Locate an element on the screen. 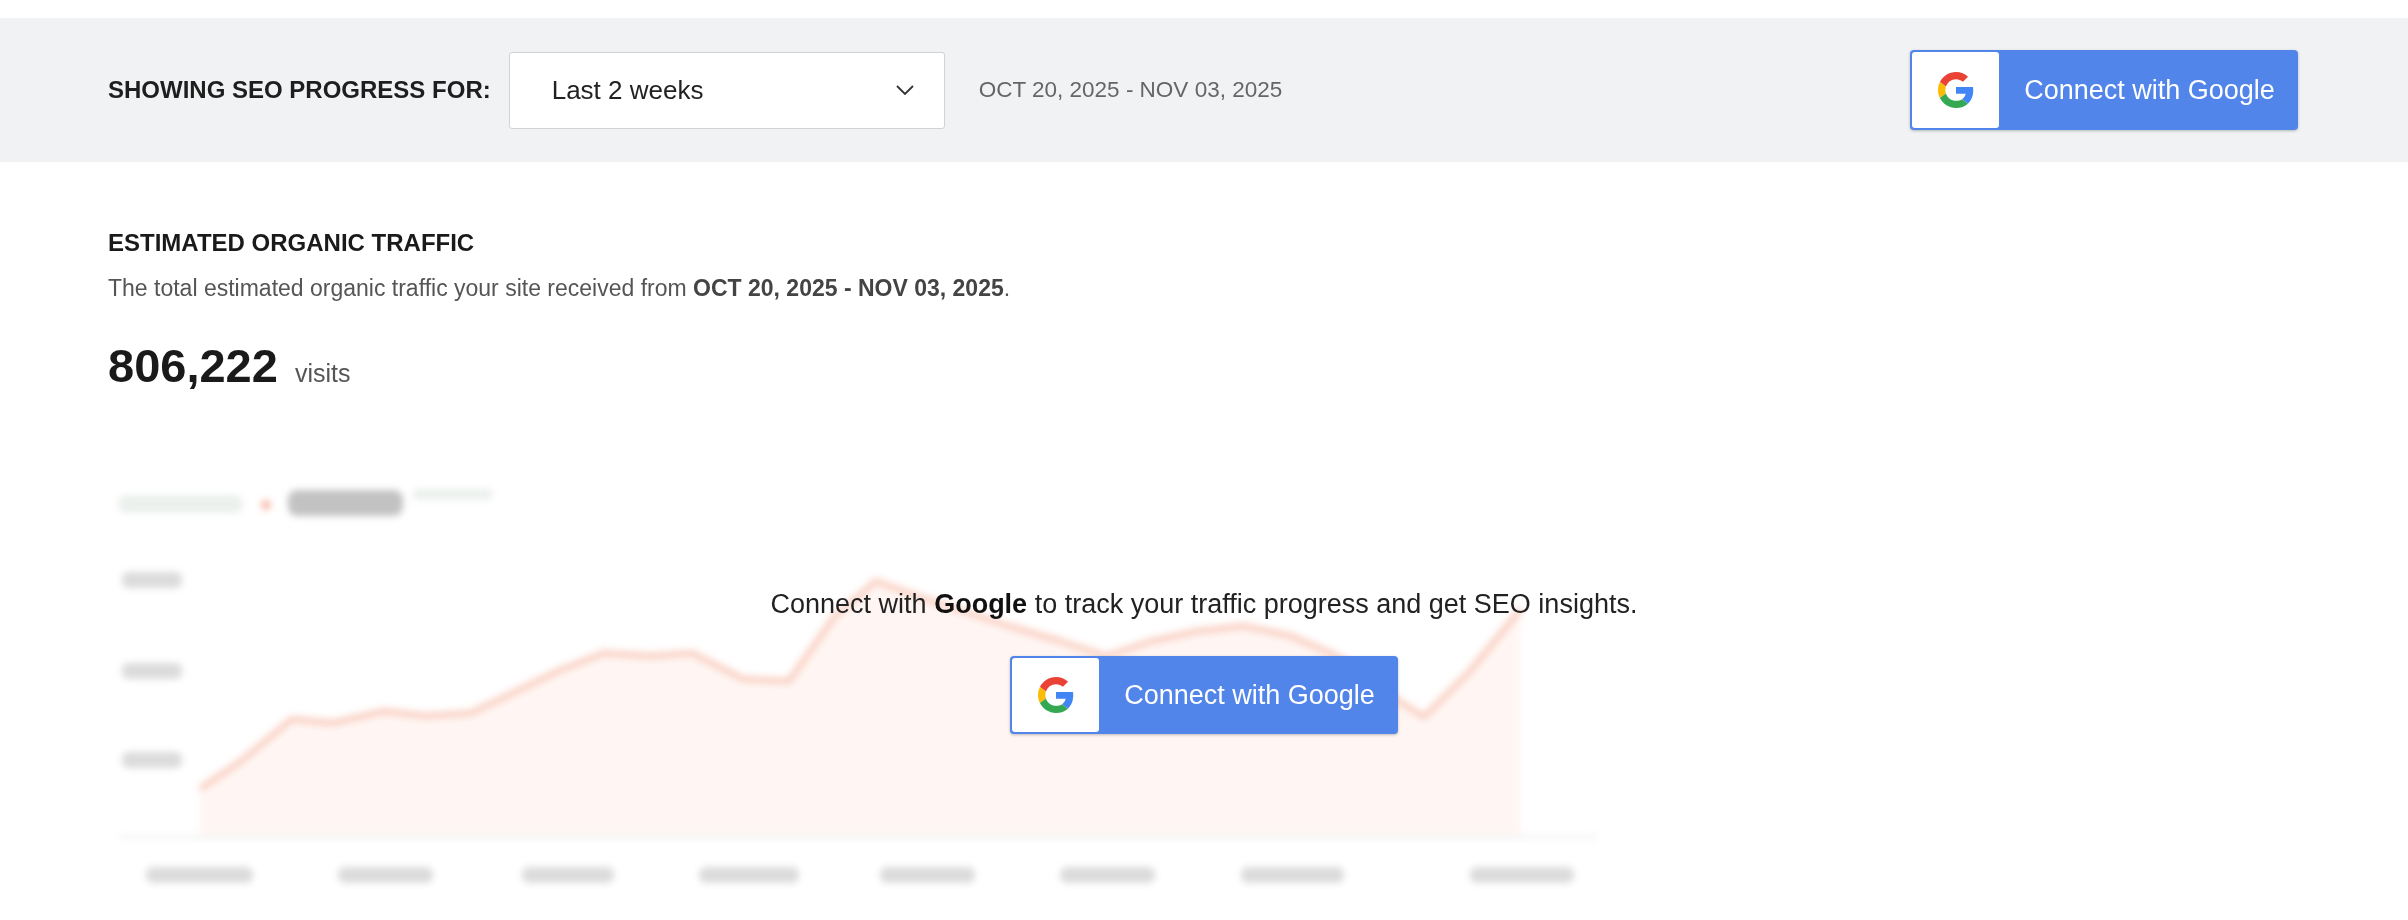  visits-unit: visits is located at coordinates (322, 373).